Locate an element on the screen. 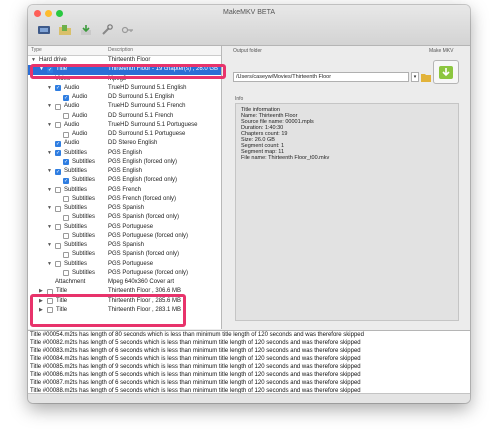  open-files-button is located at coordinates (64, 29).